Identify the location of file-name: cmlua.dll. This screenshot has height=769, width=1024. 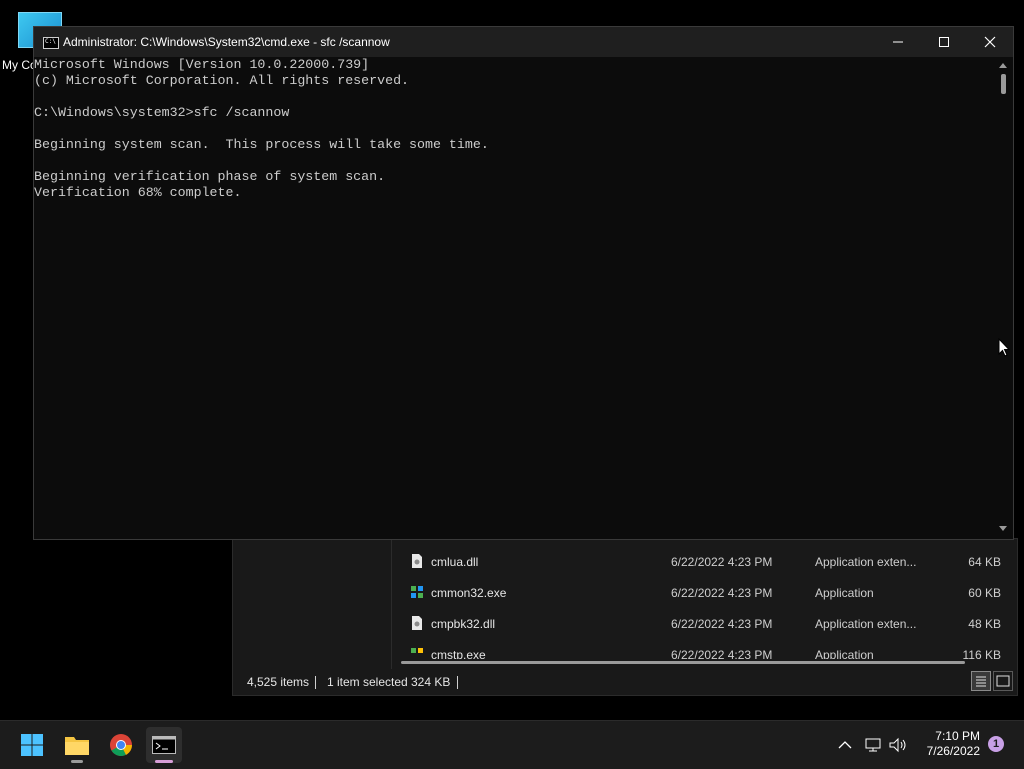
(455, 562).